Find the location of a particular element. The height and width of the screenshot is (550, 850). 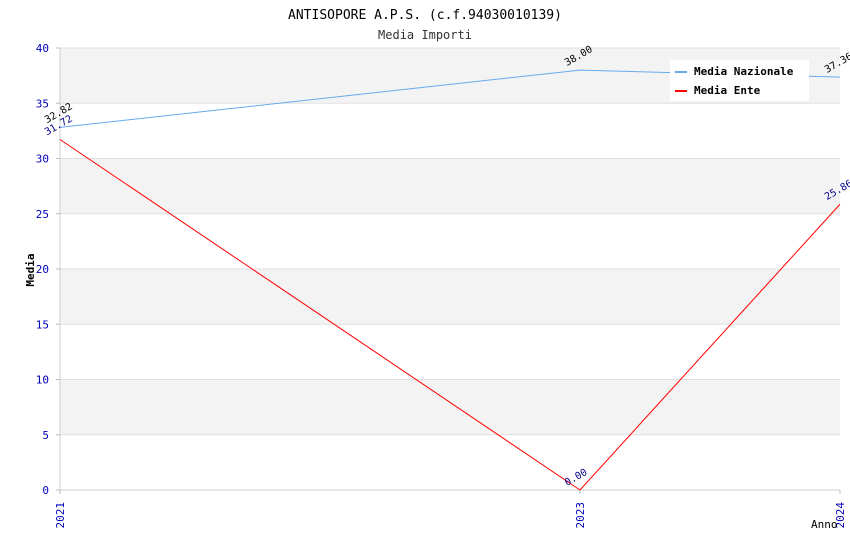

y-tick-label: 40 is located at coordinates (42, 48).